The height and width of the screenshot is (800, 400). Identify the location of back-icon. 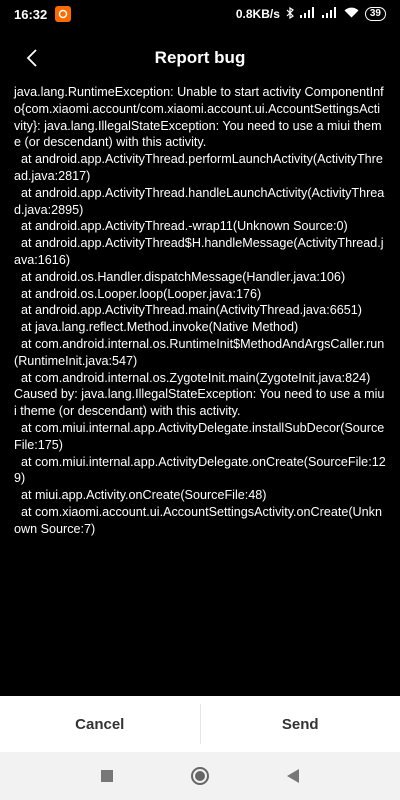
(293, 776).